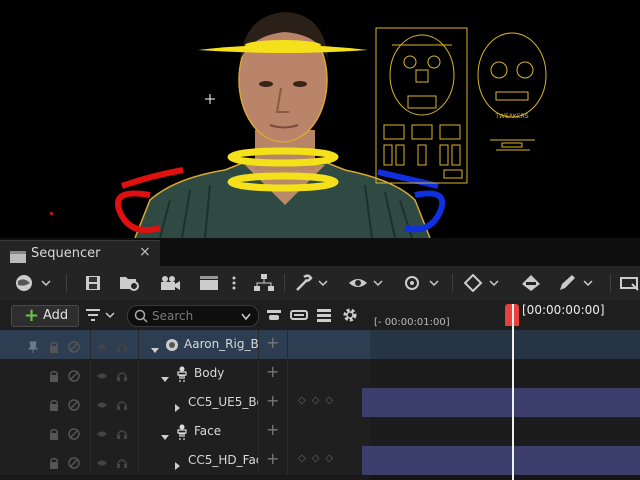 This screenshot has height=480, width=640. What do you see at coordinates (130, 283) in the screenshot?
I see `find-asset-icon` at bounding box center [130, 283].